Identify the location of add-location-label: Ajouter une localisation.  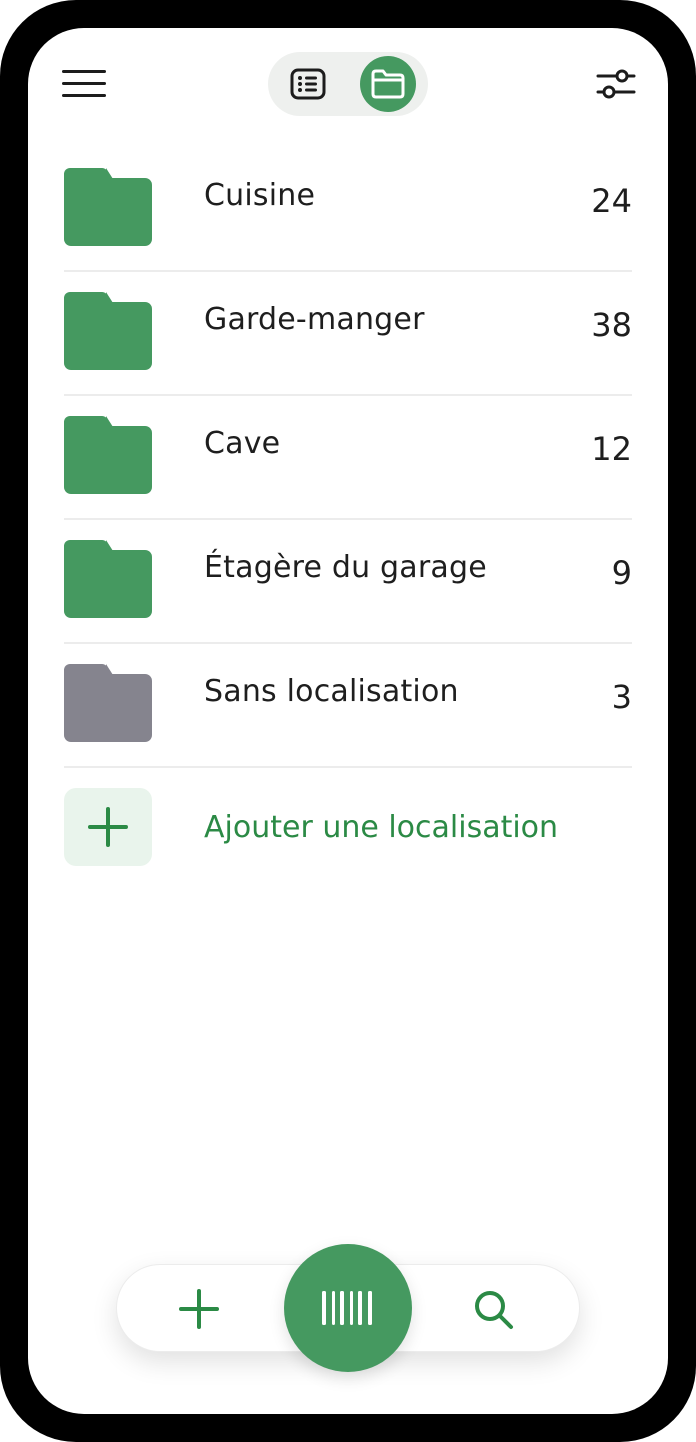
(381, 827).